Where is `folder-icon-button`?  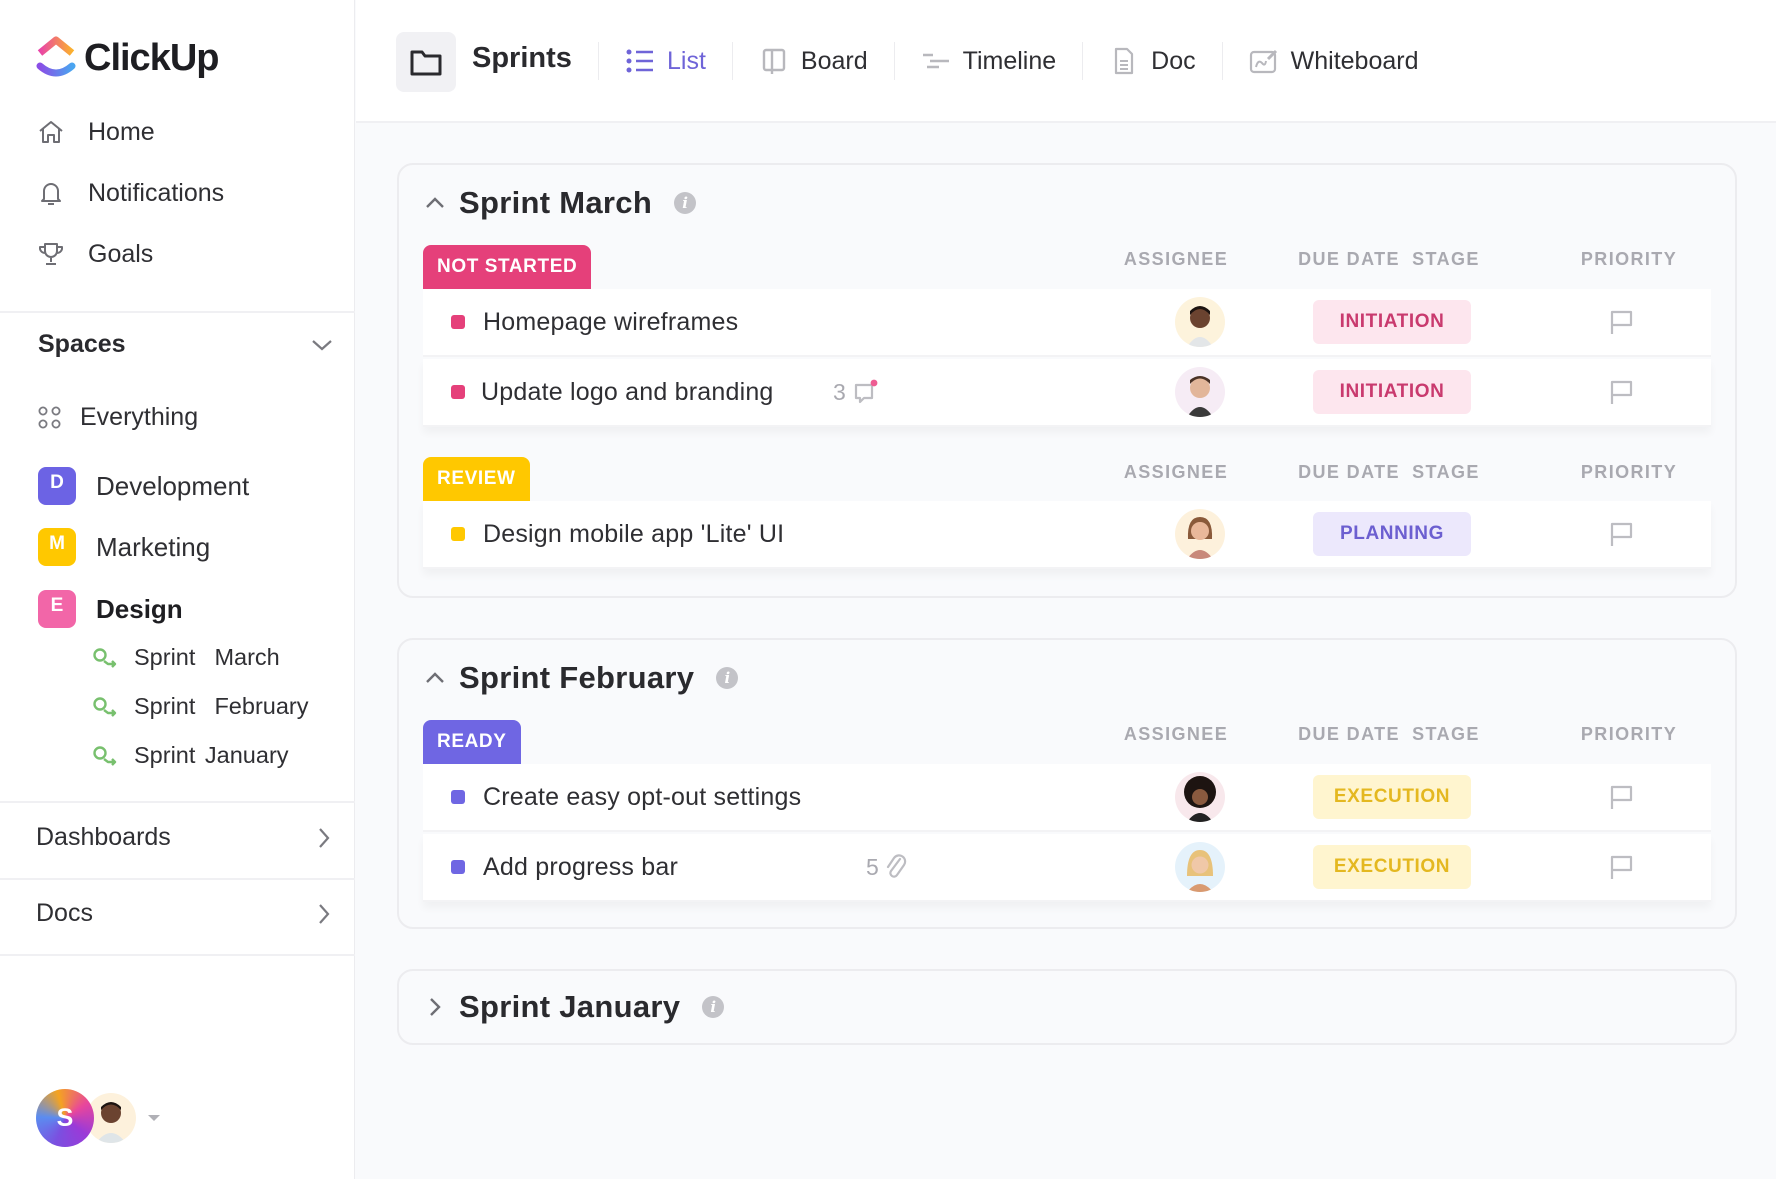 folder-icon-button is located at coordinates (426, 62).